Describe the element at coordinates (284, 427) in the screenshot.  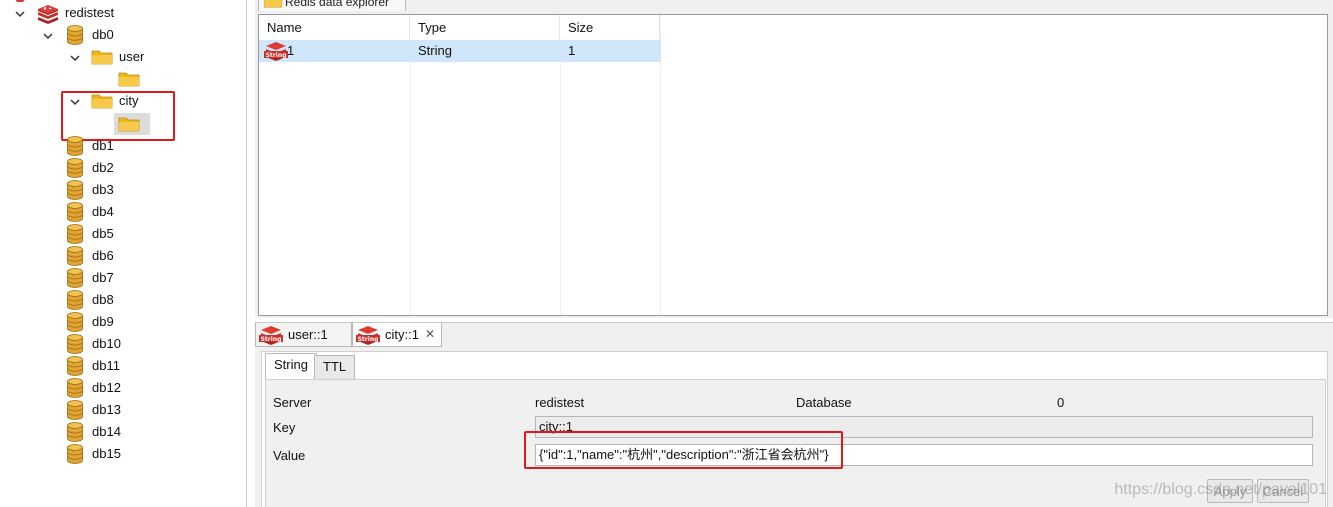
I see `key-field-label: Key` at that location.